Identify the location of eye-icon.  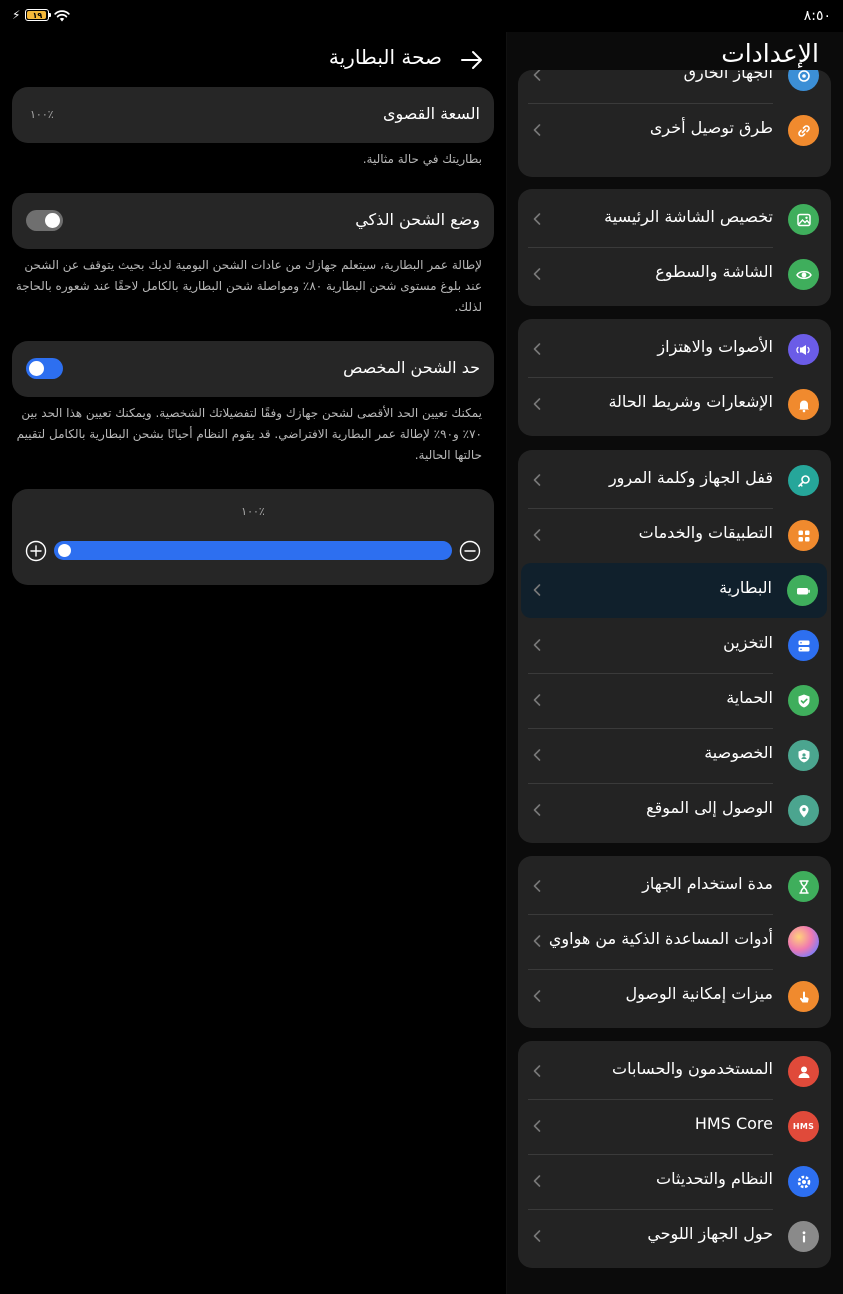
(803, 274).